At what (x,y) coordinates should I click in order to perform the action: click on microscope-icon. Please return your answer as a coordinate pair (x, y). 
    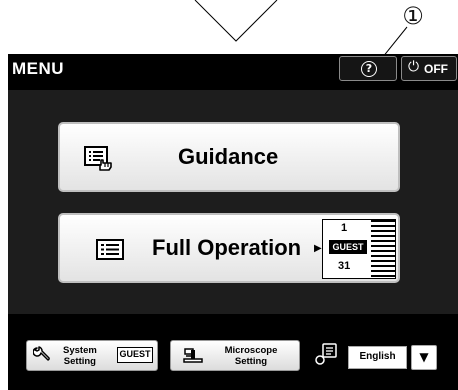
    Looking at the image, I should click on (193, 355).